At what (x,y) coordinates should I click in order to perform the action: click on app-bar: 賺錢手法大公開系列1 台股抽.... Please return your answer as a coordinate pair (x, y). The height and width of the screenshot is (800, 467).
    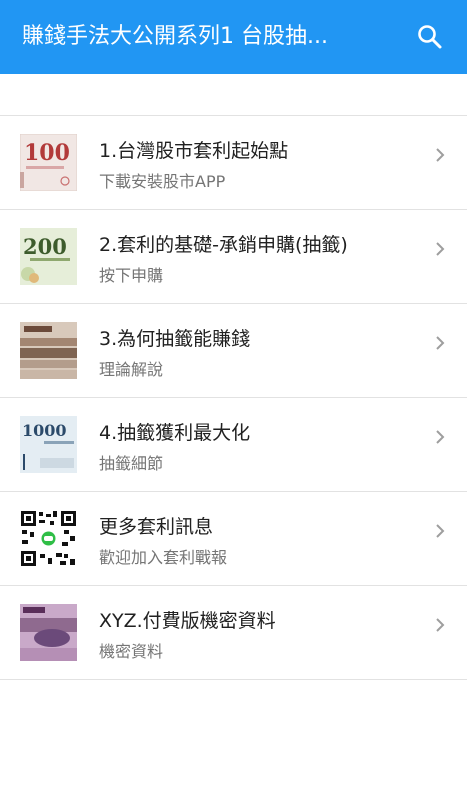
    Looking at the image, I should click on (233, 37).